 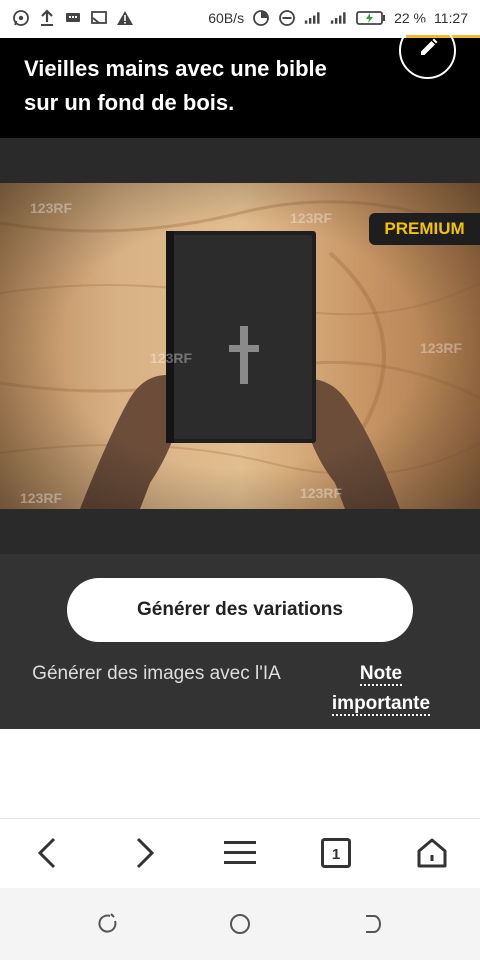 What do you see at coordinates (432, 853) in the screenshot?
I see `home-icon` at bounding box center [432, 853].